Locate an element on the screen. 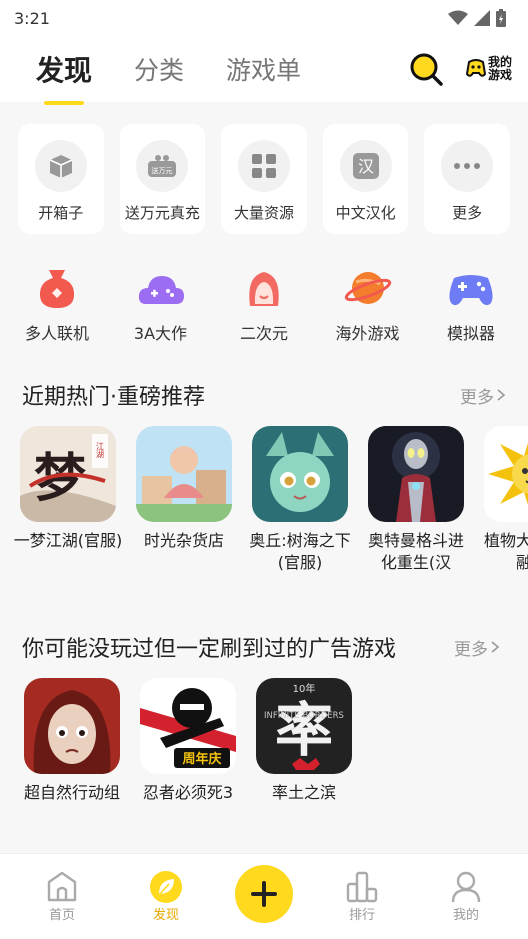  ranking-icon is located at coordinates (362, 887).